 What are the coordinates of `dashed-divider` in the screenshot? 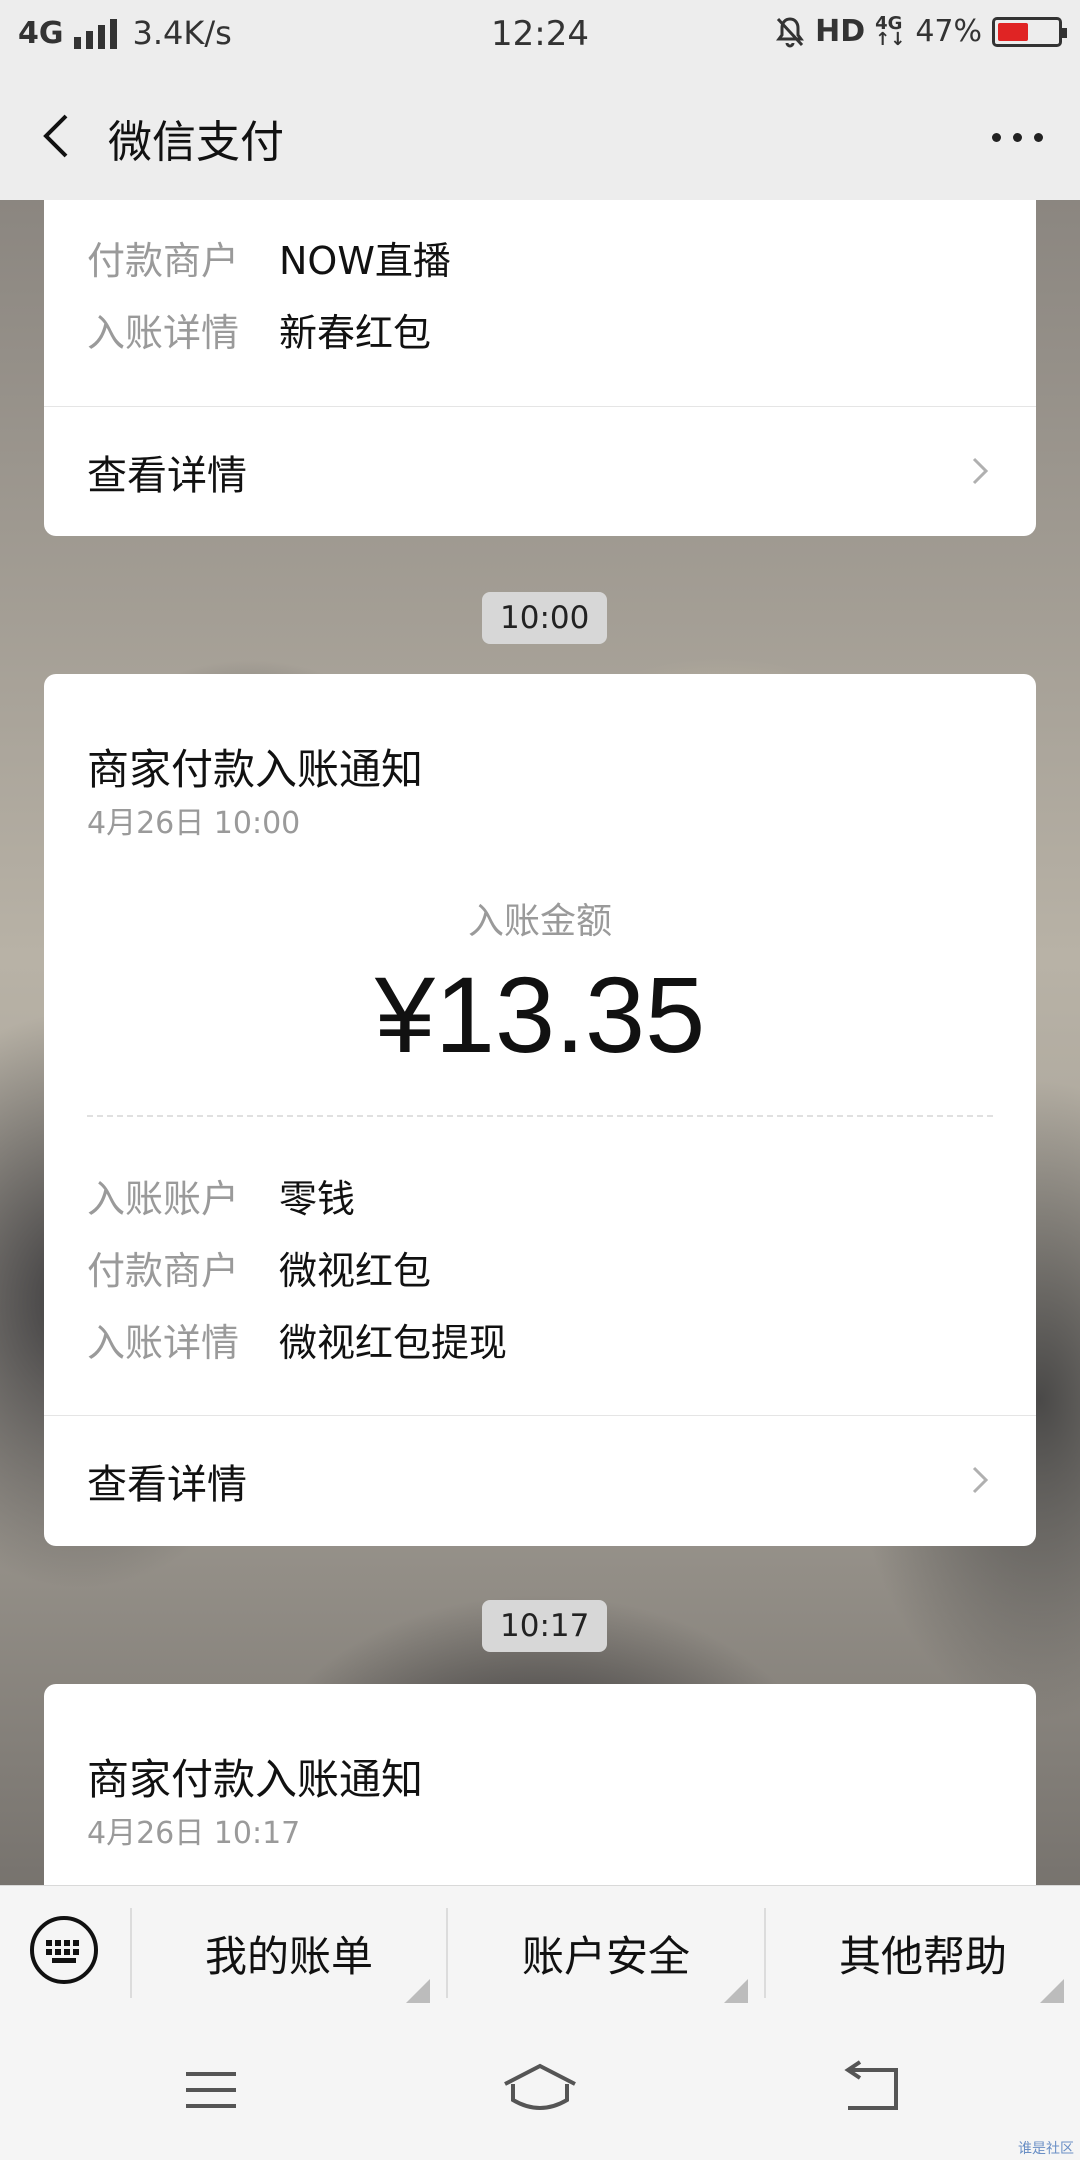 It's located at (540, 1116).